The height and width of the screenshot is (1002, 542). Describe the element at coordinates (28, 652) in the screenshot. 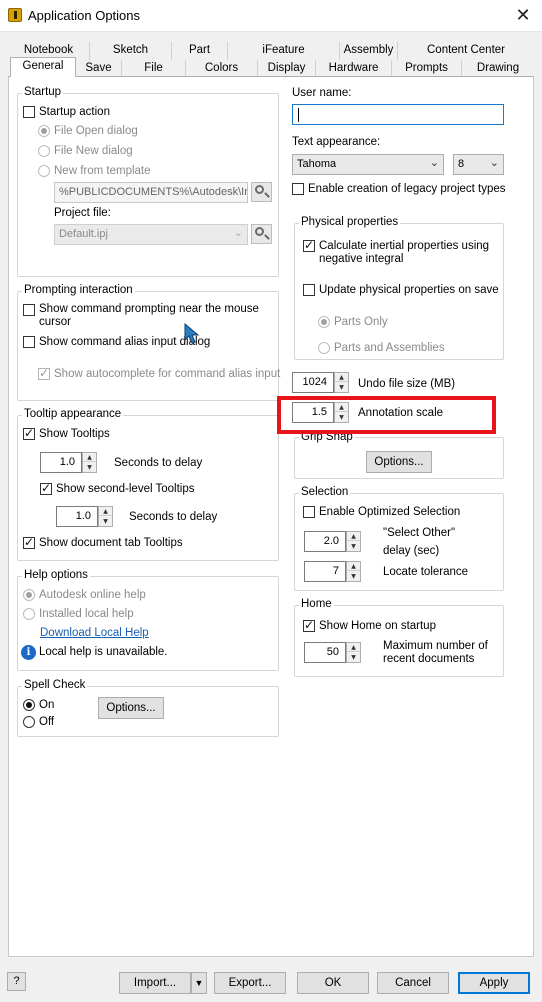

I see `info-icon: i` at that location.